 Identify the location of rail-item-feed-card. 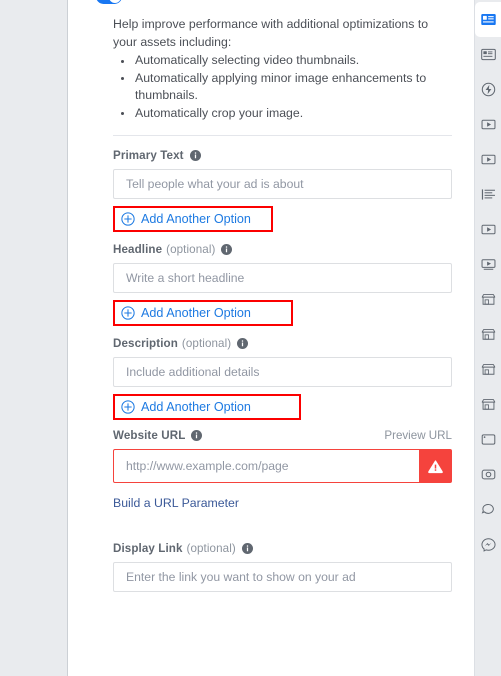
(488, 54).